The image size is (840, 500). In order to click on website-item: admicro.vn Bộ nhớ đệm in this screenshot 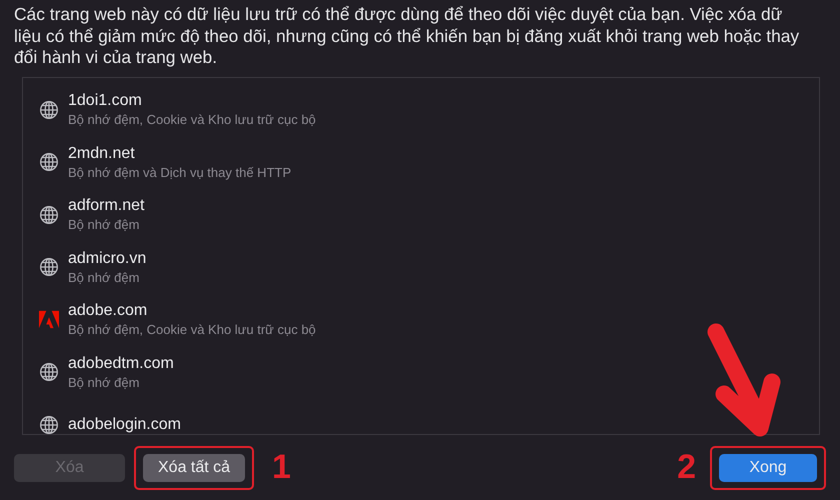, I will do `click(421, 267)`.